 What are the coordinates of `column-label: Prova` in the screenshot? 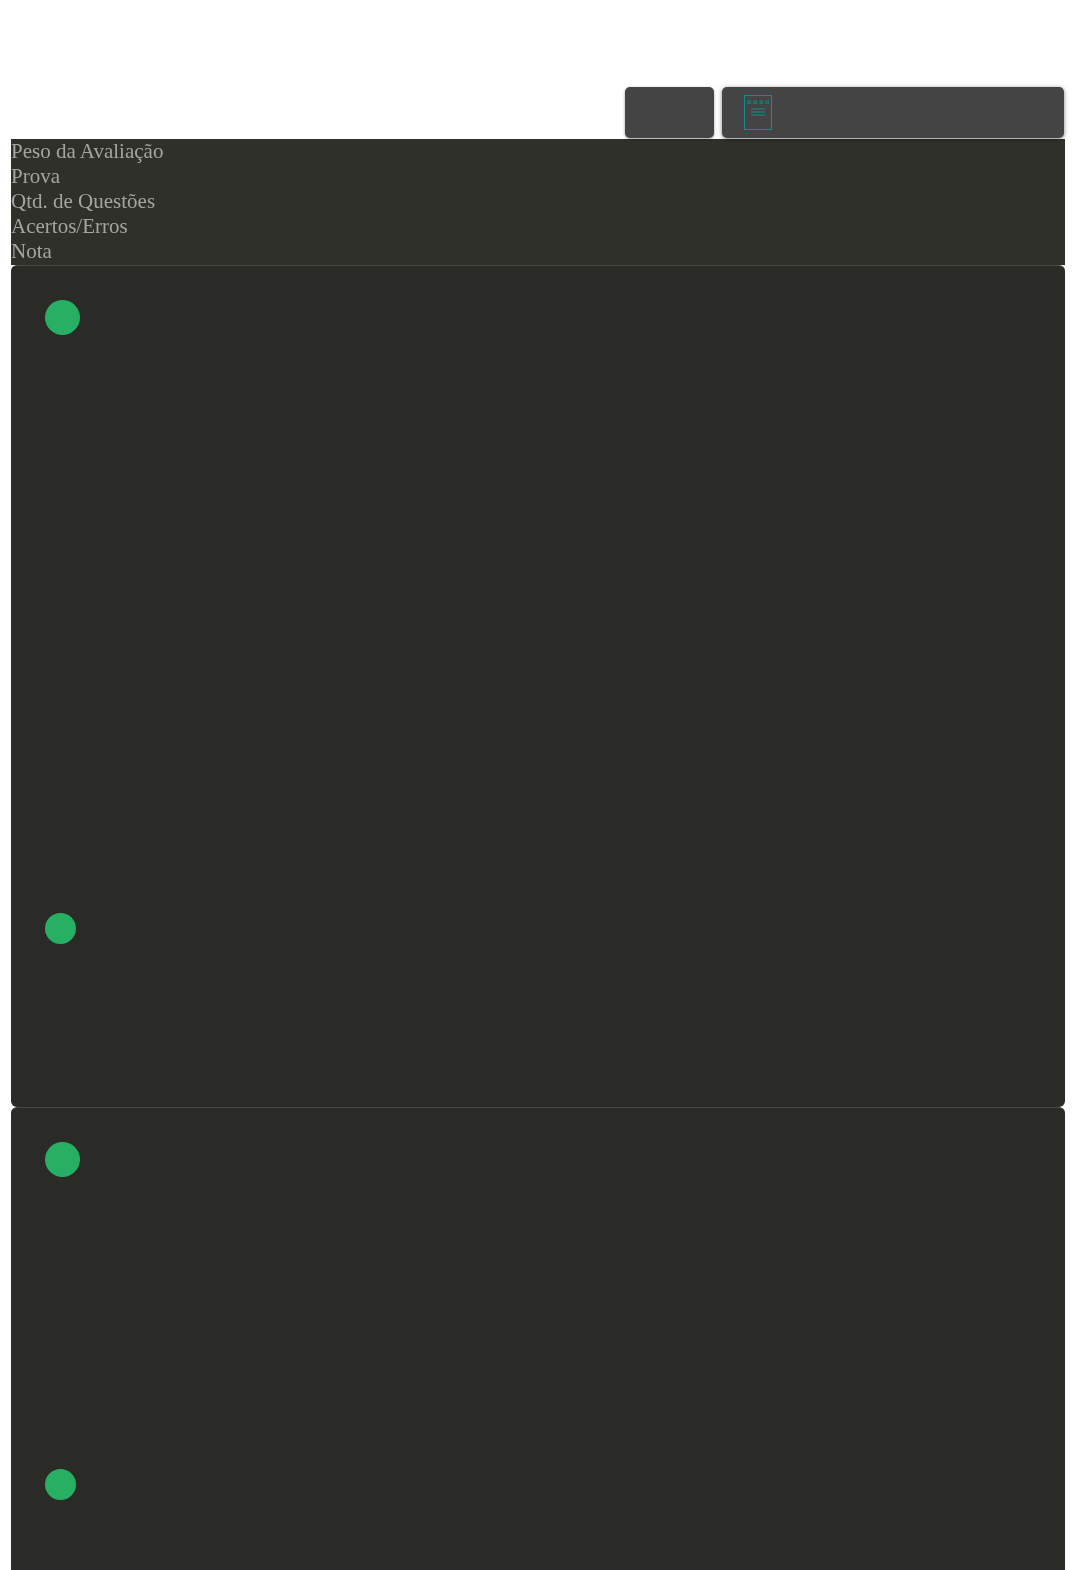 It's located at (35, 176).